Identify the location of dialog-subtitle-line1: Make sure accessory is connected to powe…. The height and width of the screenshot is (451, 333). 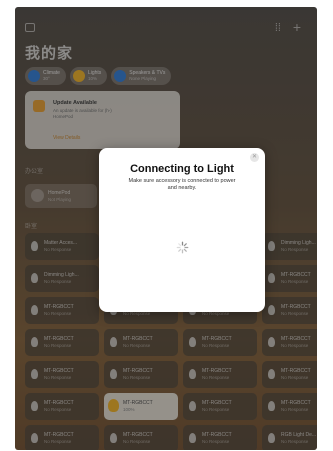
(182, 181).